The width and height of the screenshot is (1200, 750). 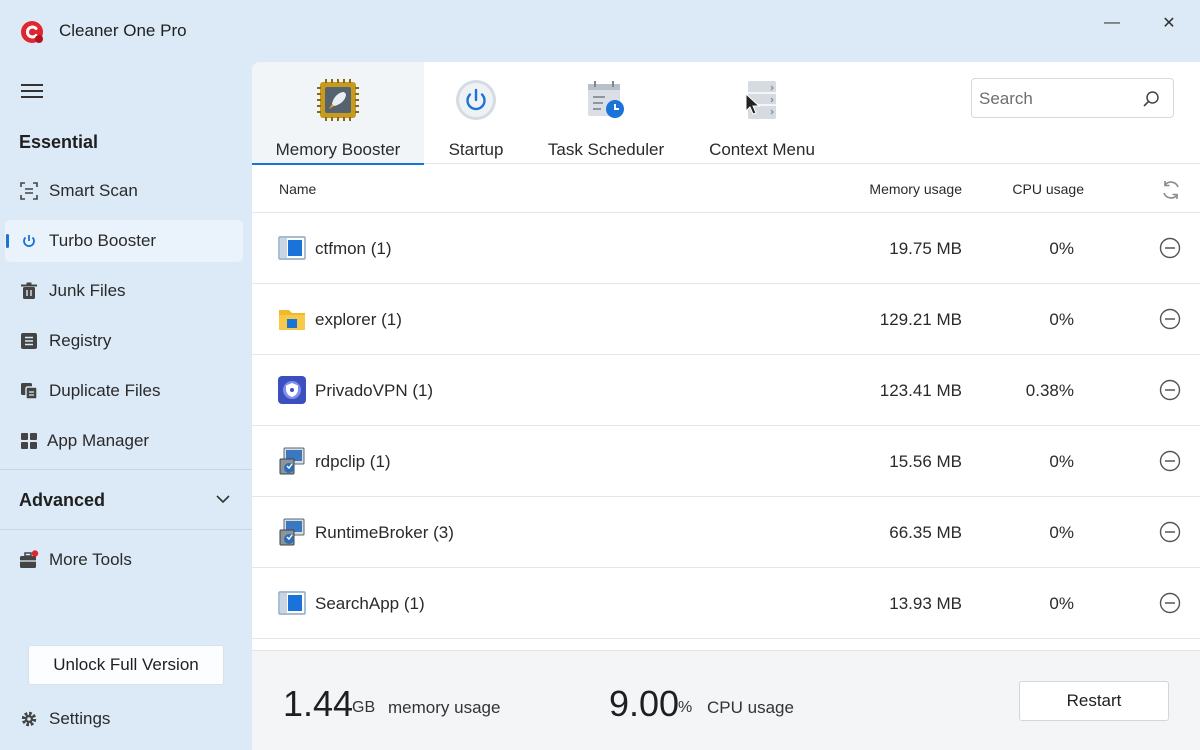 What do you see at coordinates (80, 718) in the screenshot?
I see `sidebar-item-label: Settings` at bounding box center [80, 718].